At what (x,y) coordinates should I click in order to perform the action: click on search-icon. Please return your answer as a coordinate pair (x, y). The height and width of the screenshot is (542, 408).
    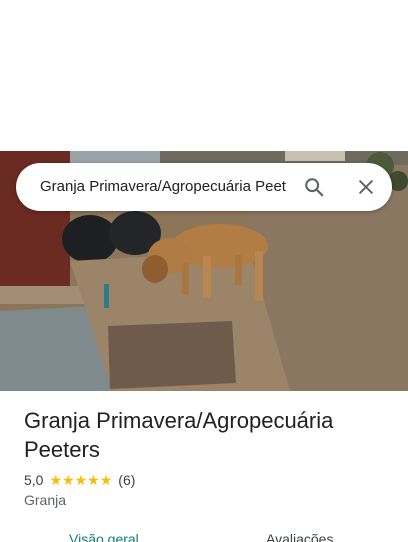
    Looking at the image, I should click on (314, 187).